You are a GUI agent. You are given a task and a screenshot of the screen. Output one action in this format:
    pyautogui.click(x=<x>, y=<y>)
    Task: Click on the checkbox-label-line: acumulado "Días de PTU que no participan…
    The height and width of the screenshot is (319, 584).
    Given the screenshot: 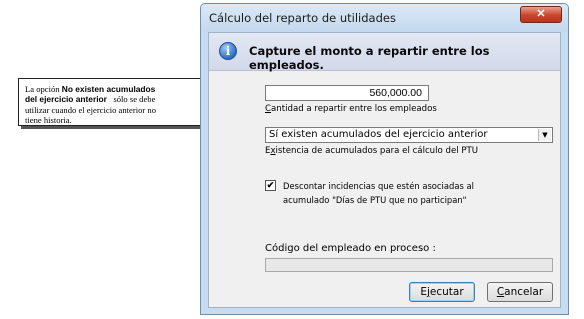 What is the action you would take?
    pyautogui.click(x=375, y=200)
    